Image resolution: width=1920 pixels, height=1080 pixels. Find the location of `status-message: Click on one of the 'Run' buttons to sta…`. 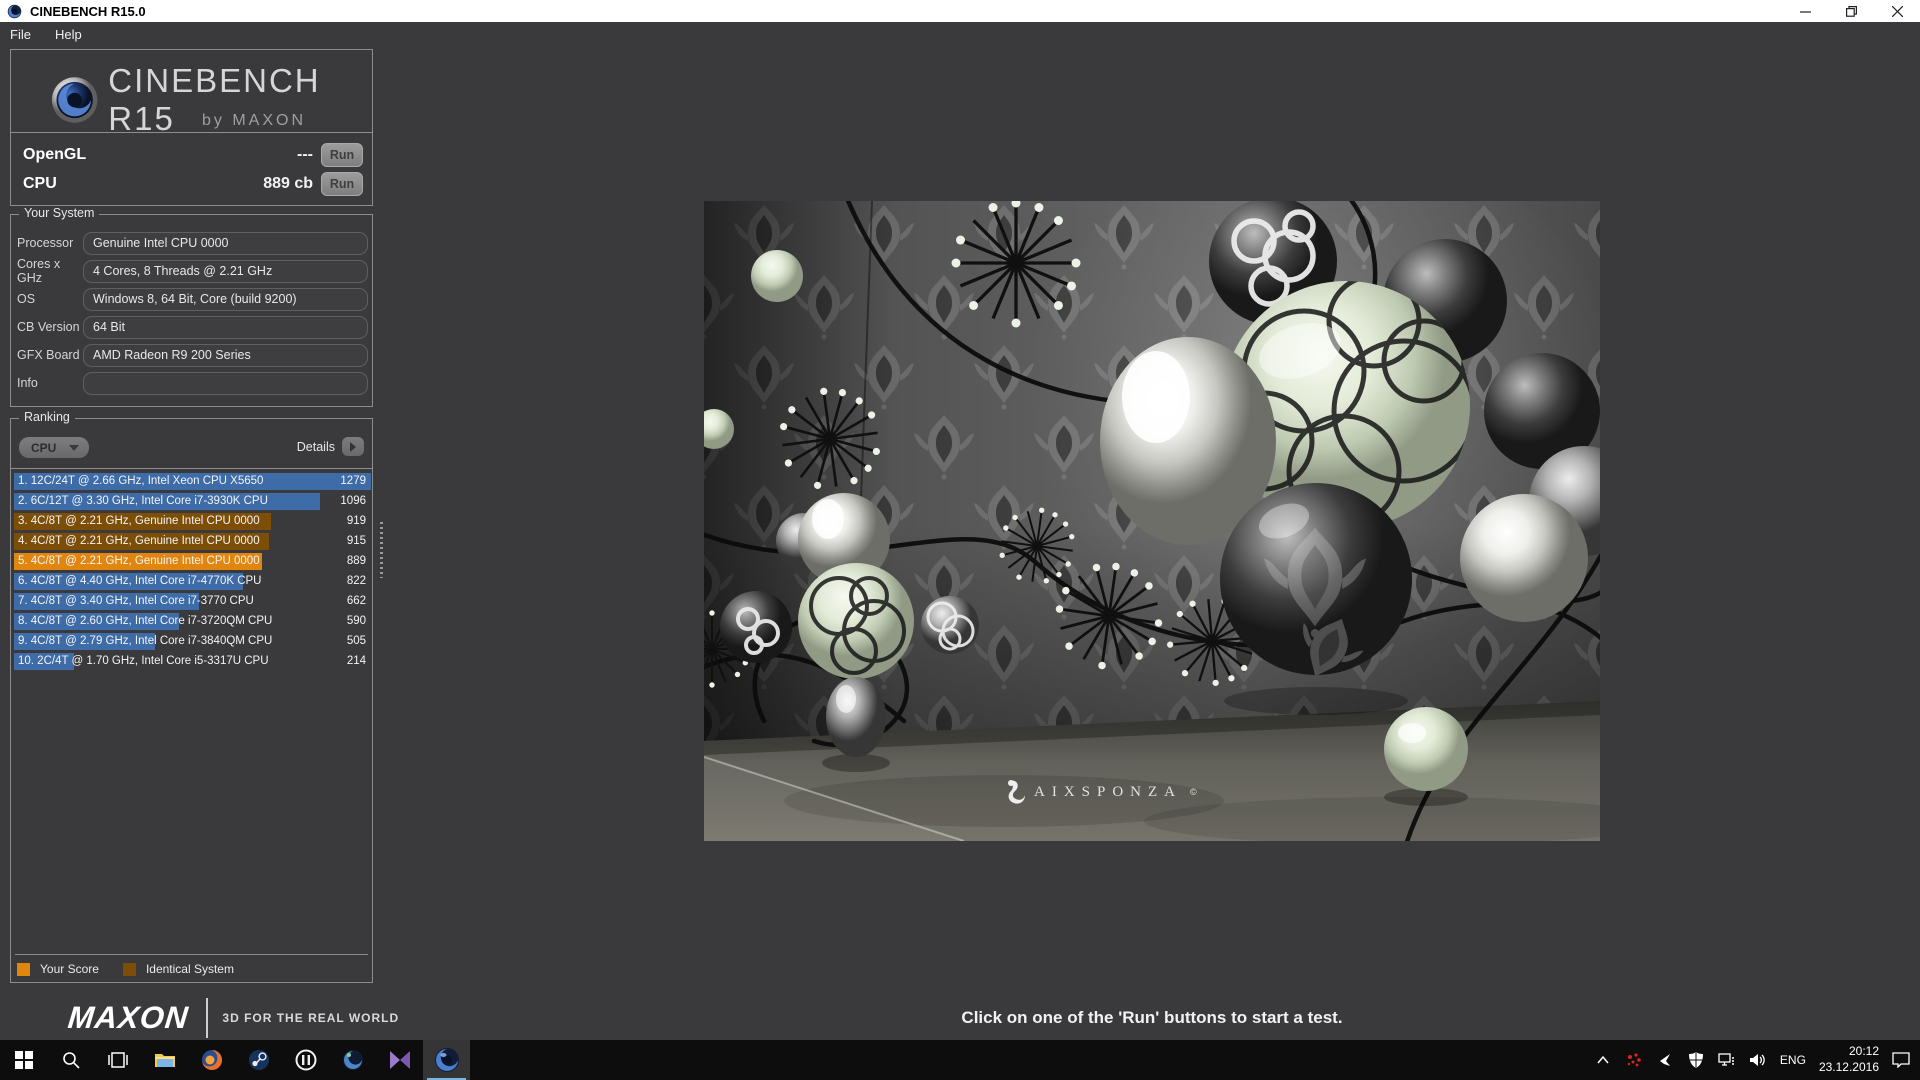

status-message: Click on one of the 'Run' buttons to sta… is located at coordinates (1152, 1017).